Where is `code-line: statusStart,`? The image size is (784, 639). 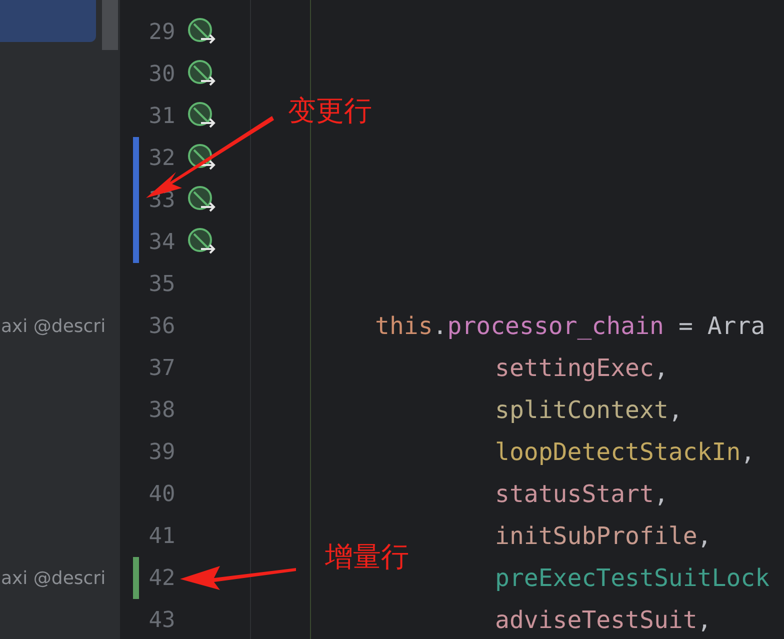
code-line: statusStart, is located at coordinates (581, 494).